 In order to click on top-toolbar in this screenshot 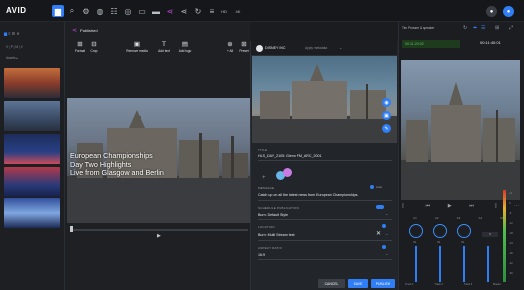, I will do `click(262, 11)`.